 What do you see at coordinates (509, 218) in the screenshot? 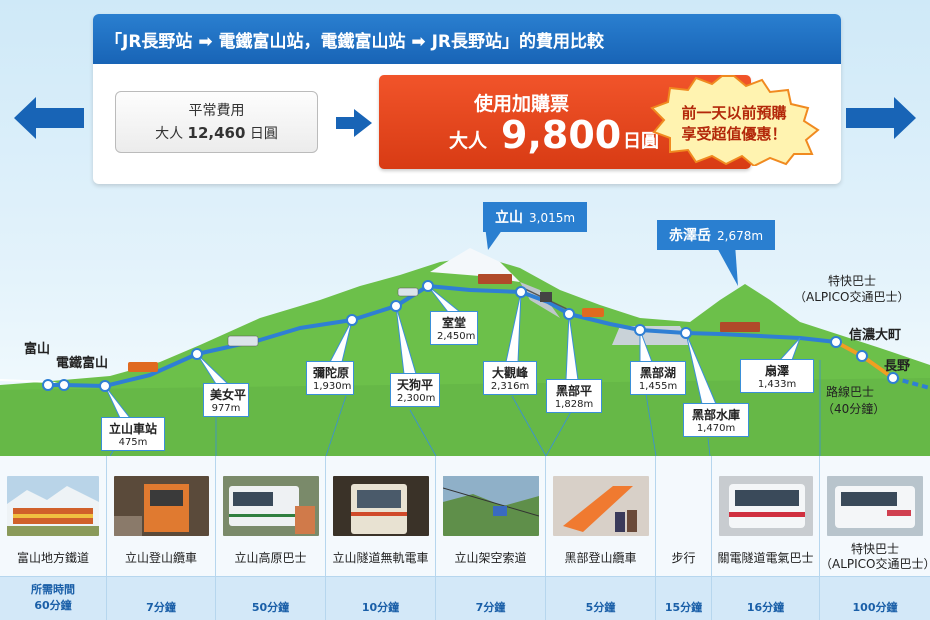
I see `peak-name: 立山` at bounding box center [509, 218].